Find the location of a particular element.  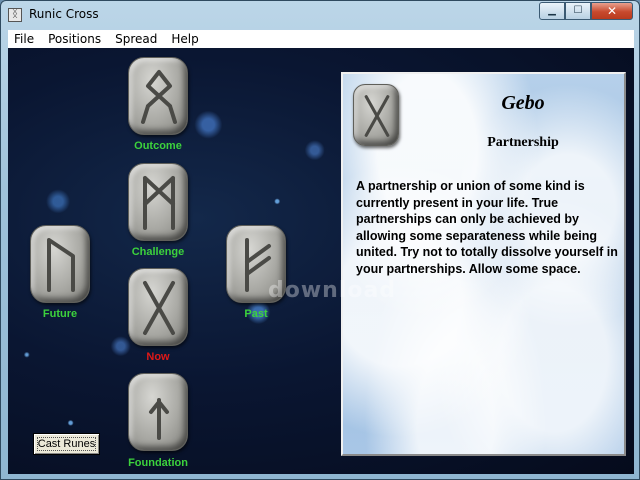

minimize-icon: ▁ is located at coordinates (552, 10).